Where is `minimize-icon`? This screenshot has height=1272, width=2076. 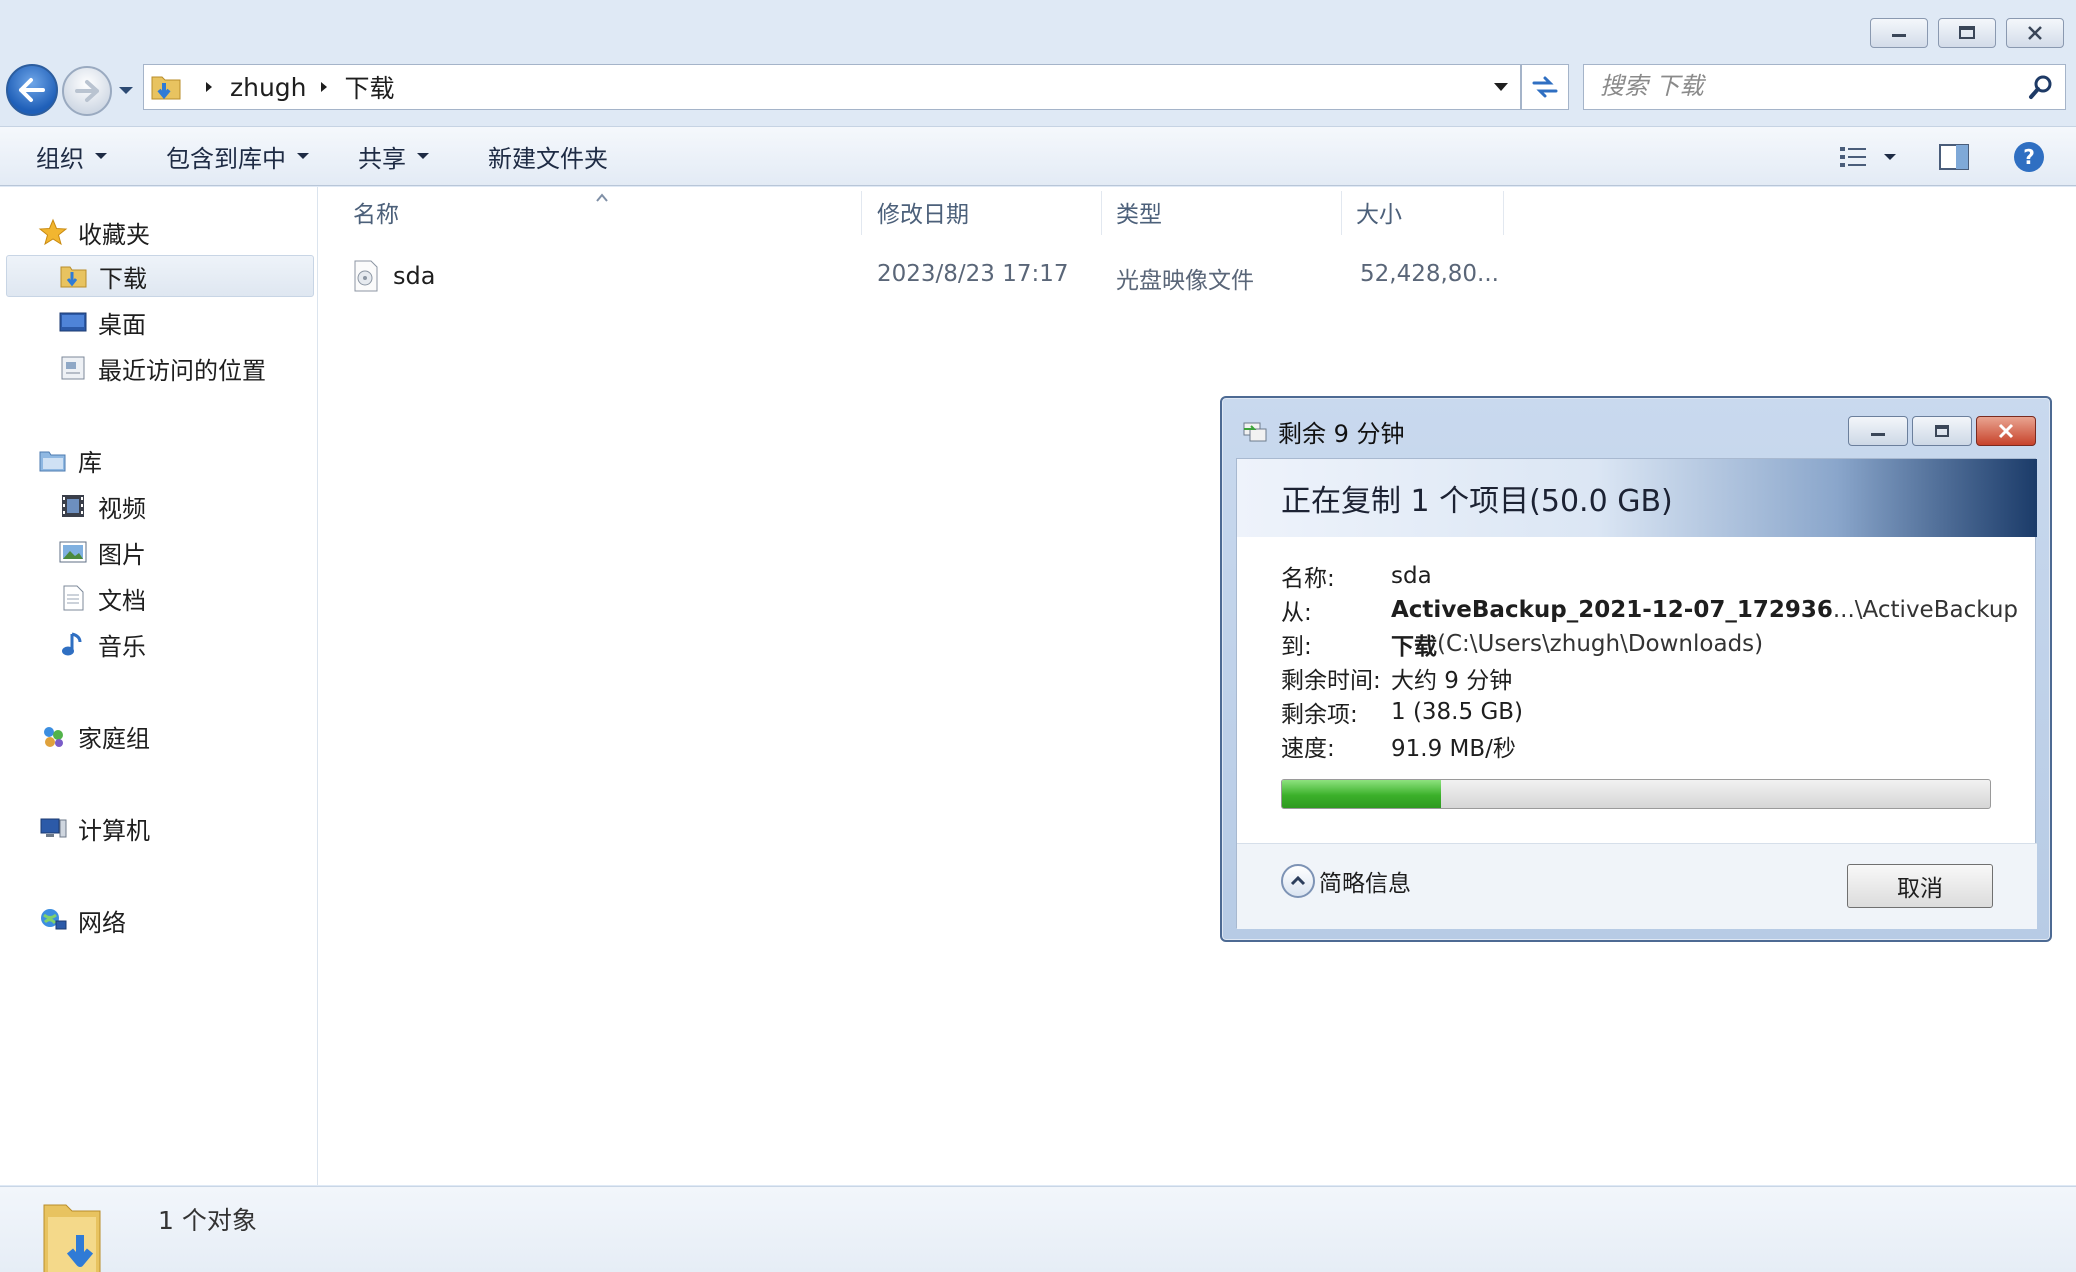 minimize-icon is located at coordinates (1899, 35).